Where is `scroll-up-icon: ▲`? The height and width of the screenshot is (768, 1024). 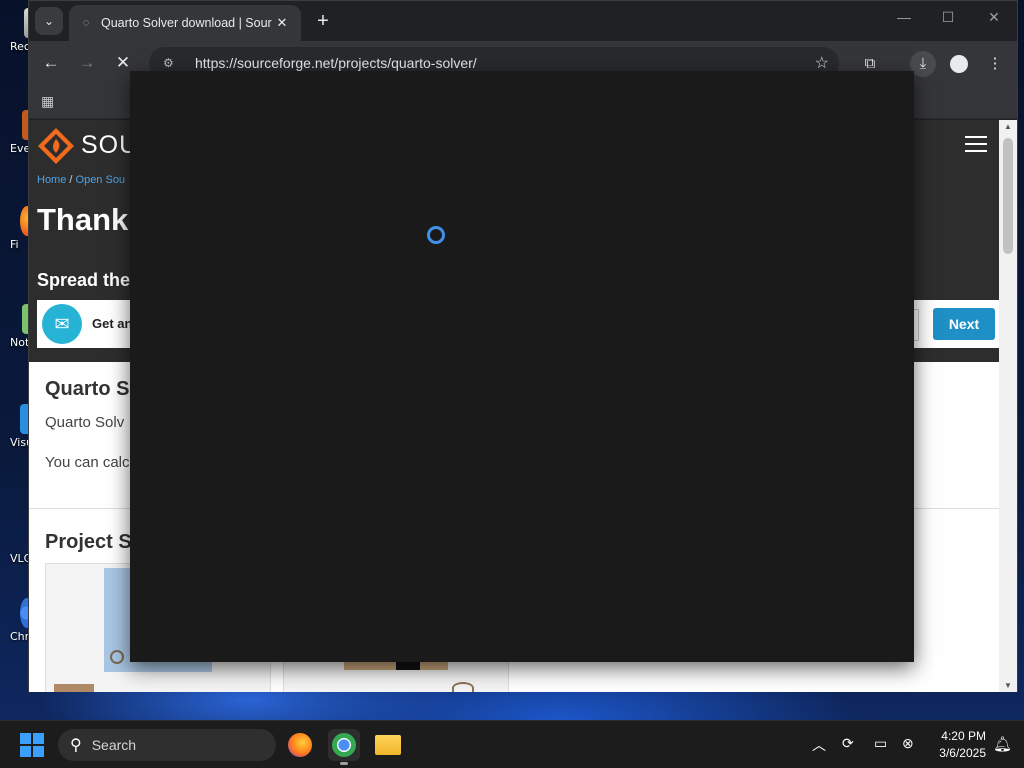
scroll-up-icon: ▲ is located at coordinates (1008, 126).